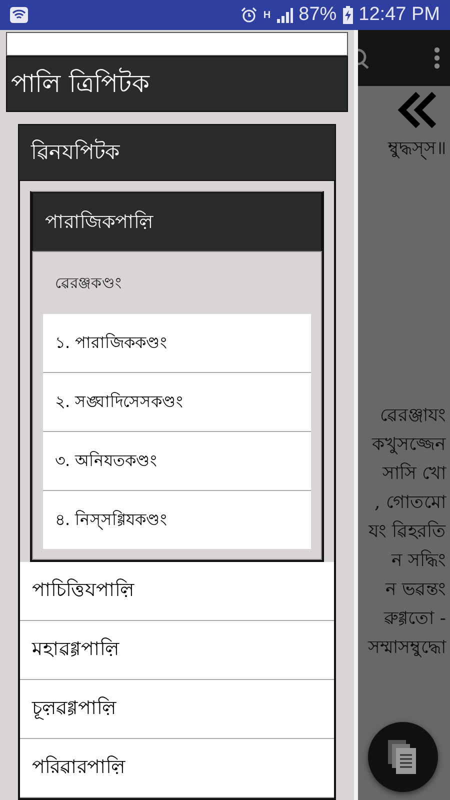 This screenshot has width=450, height=800. What do you see at coordinates (409, 445) in the screenshot?
I see `text-line: কখুসজ্জেন` at bounding box center [409, 445].